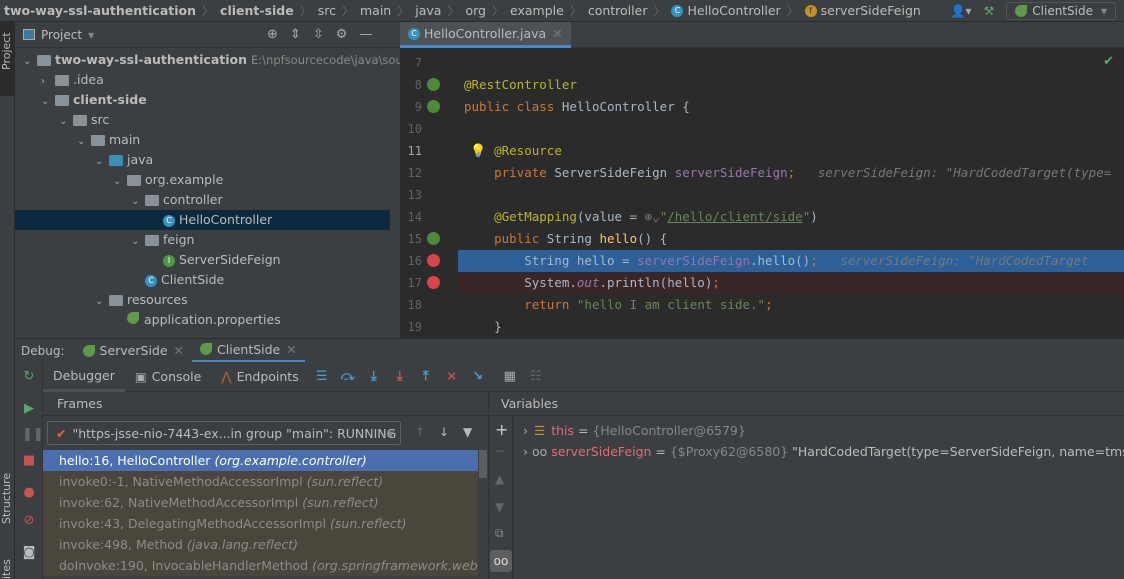 This screenshot has width=1124, height=579. I want to click on run-to-cursor-icon: ↘, so click(478, 376).